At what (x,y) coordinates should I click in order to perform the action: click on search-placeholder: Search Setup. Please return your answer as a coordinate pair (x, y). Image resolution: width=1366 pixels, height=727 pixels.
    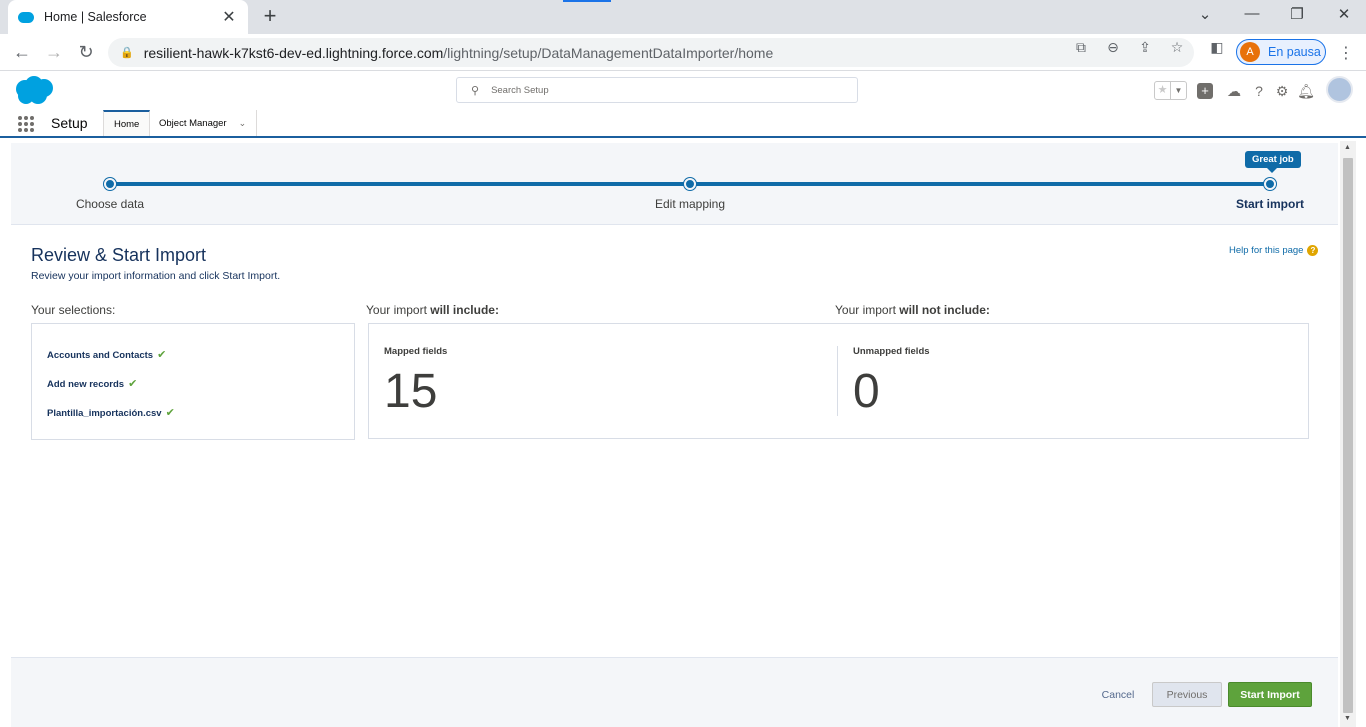
    Looking at the image, I should click on (520, 90).